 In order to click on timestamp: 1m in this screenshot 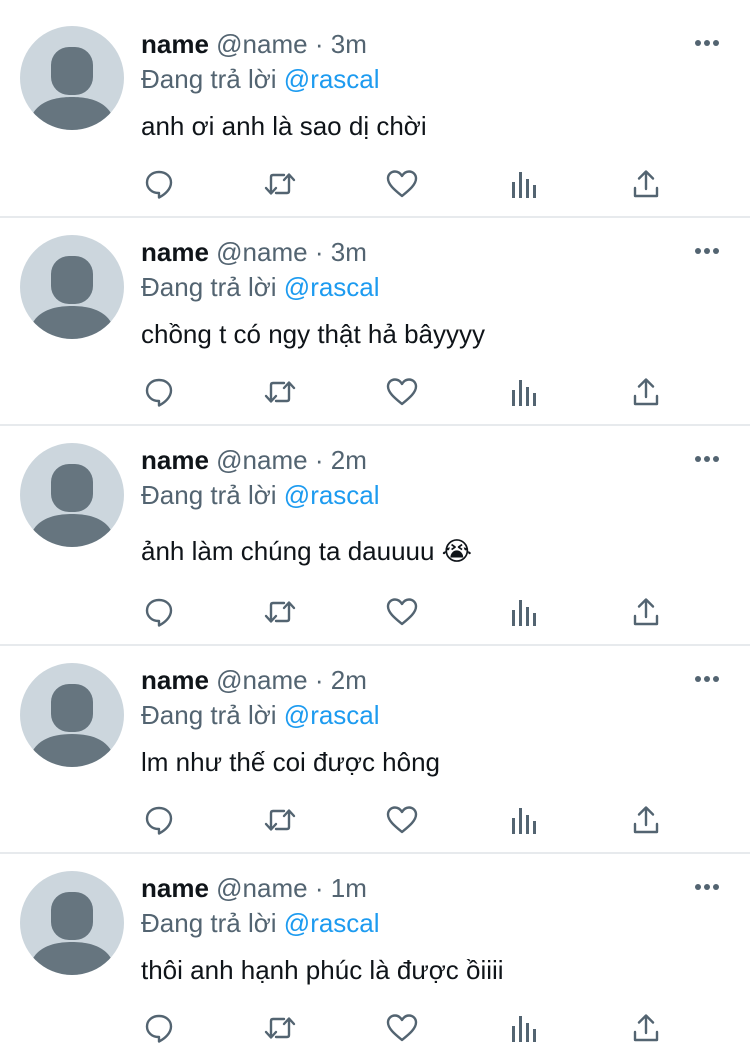, I will do `click(349, 888)`.